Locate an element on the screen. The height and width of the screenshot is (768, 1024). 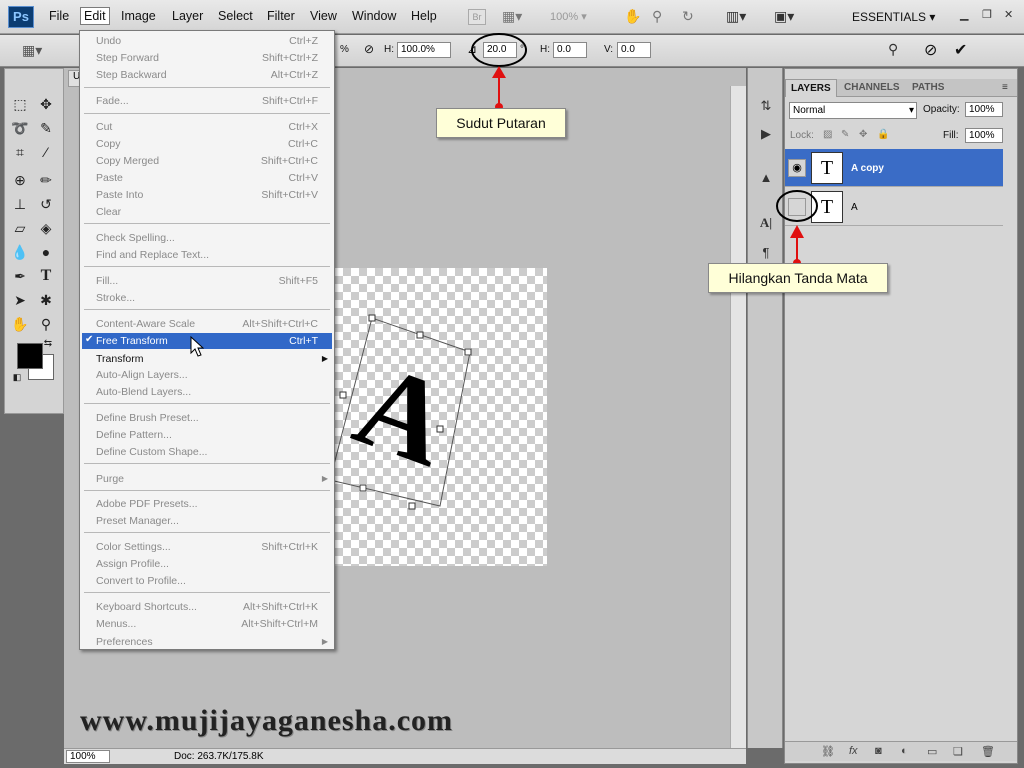
v-skew-input: 0.0 is located at coordinates (634, 50).